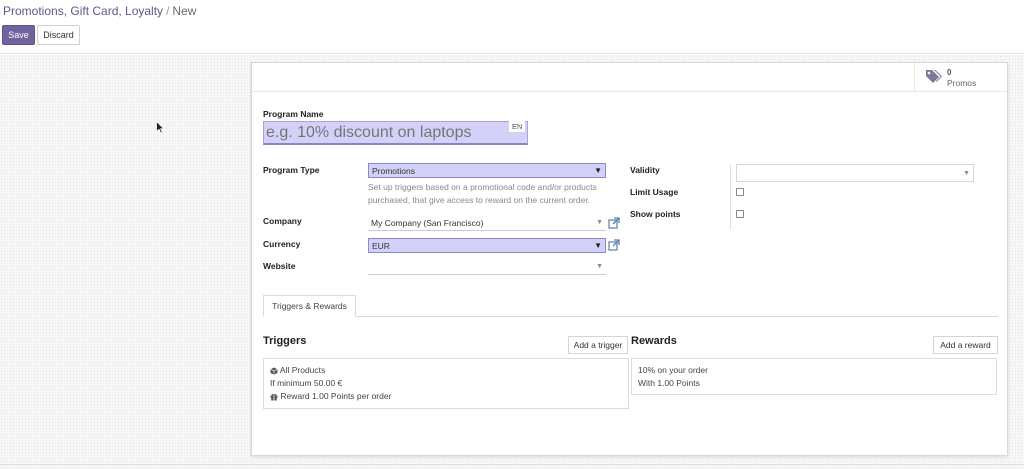 This screenshot has width=1024, height=469. What do you see at coordinates (673, 370) in the screenshot?
I see `reward-line-1: 10% on your order` at bounding box center [673, 370].